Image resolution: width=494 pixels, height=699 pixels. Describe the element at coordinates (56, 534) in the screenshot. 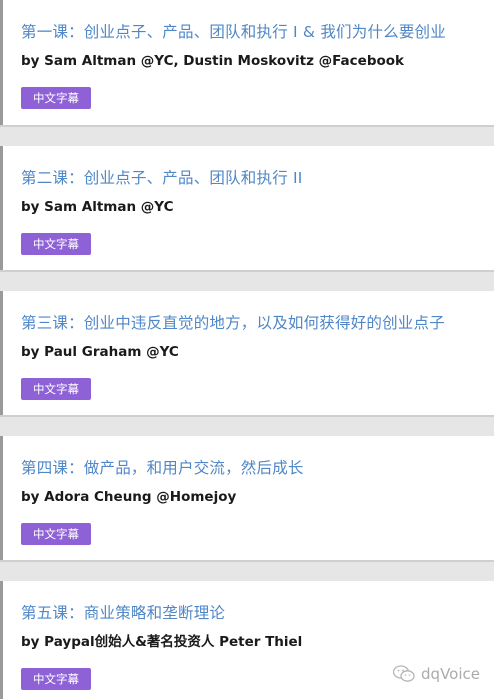

I see `subtitle-badge-4: 中文字幕` at that location.